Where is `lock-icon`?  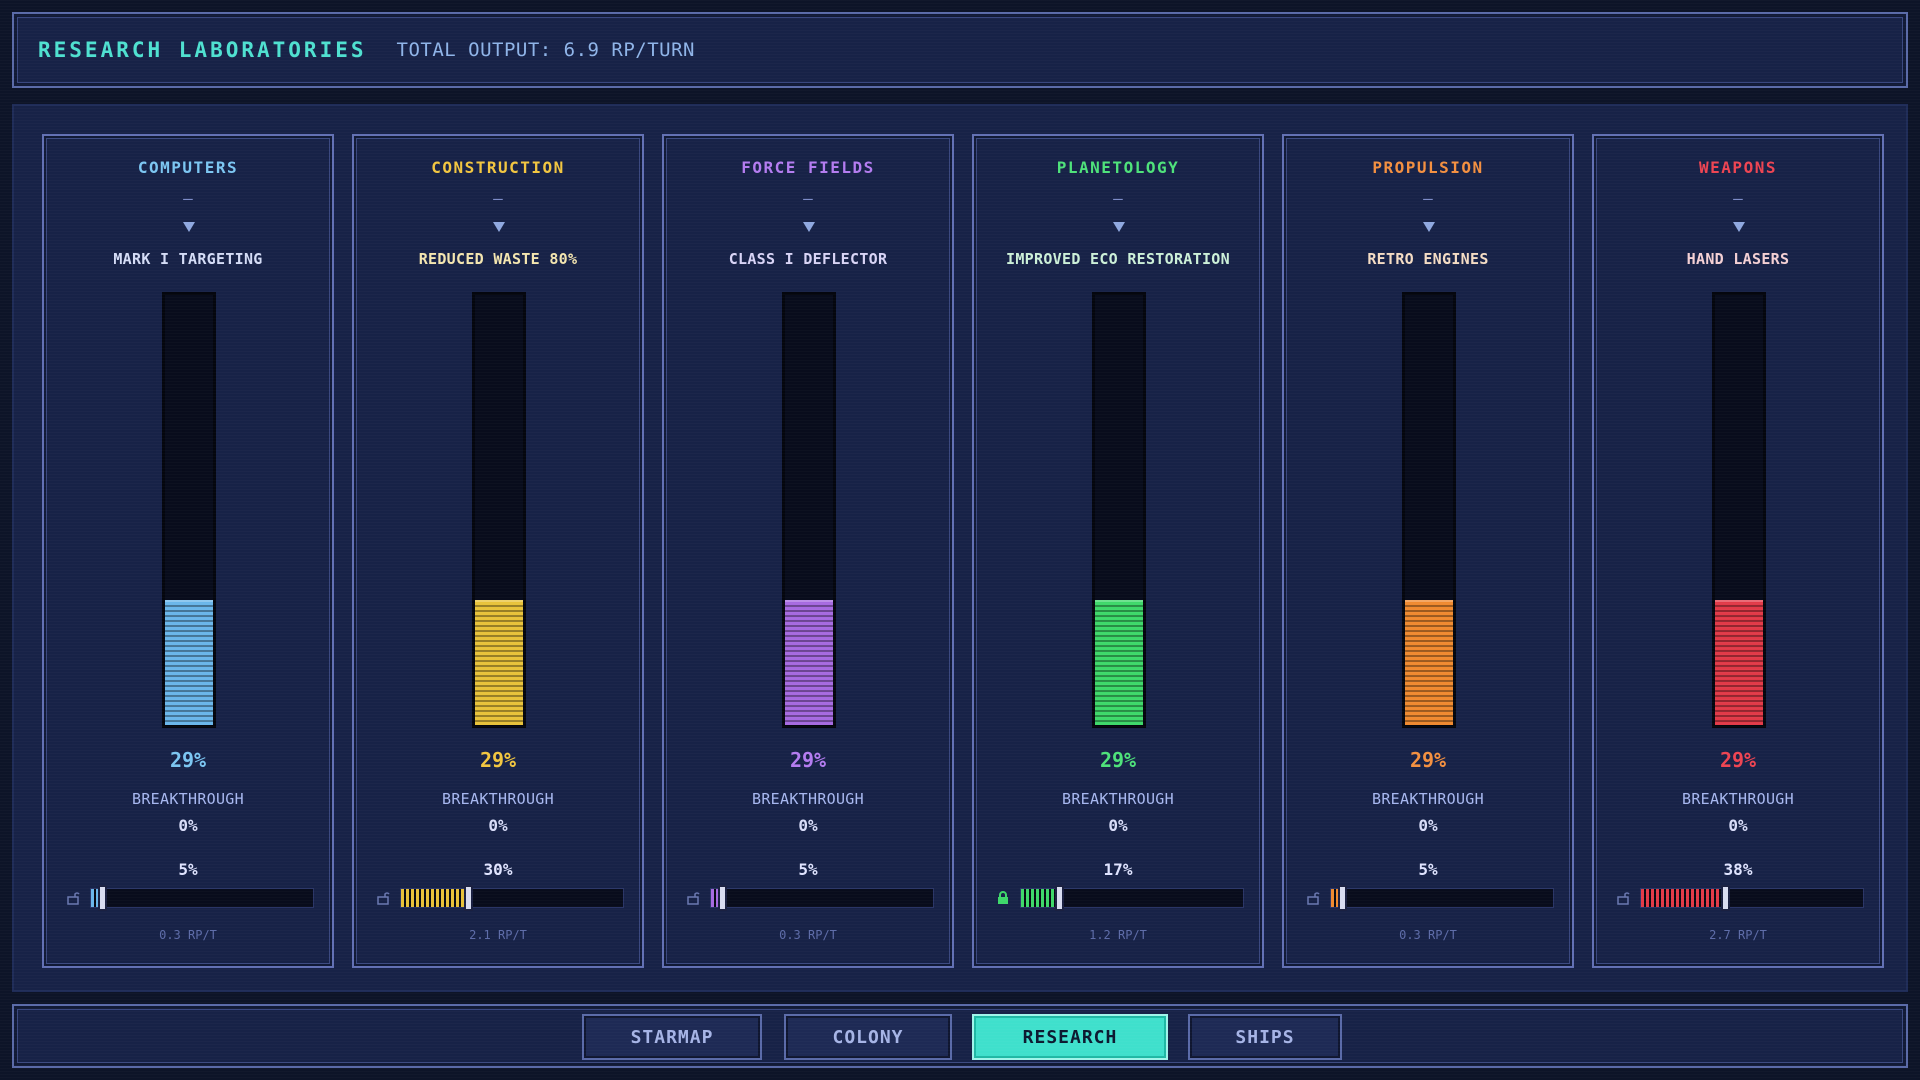 lock-icon is located at coordinates (1003, 897).